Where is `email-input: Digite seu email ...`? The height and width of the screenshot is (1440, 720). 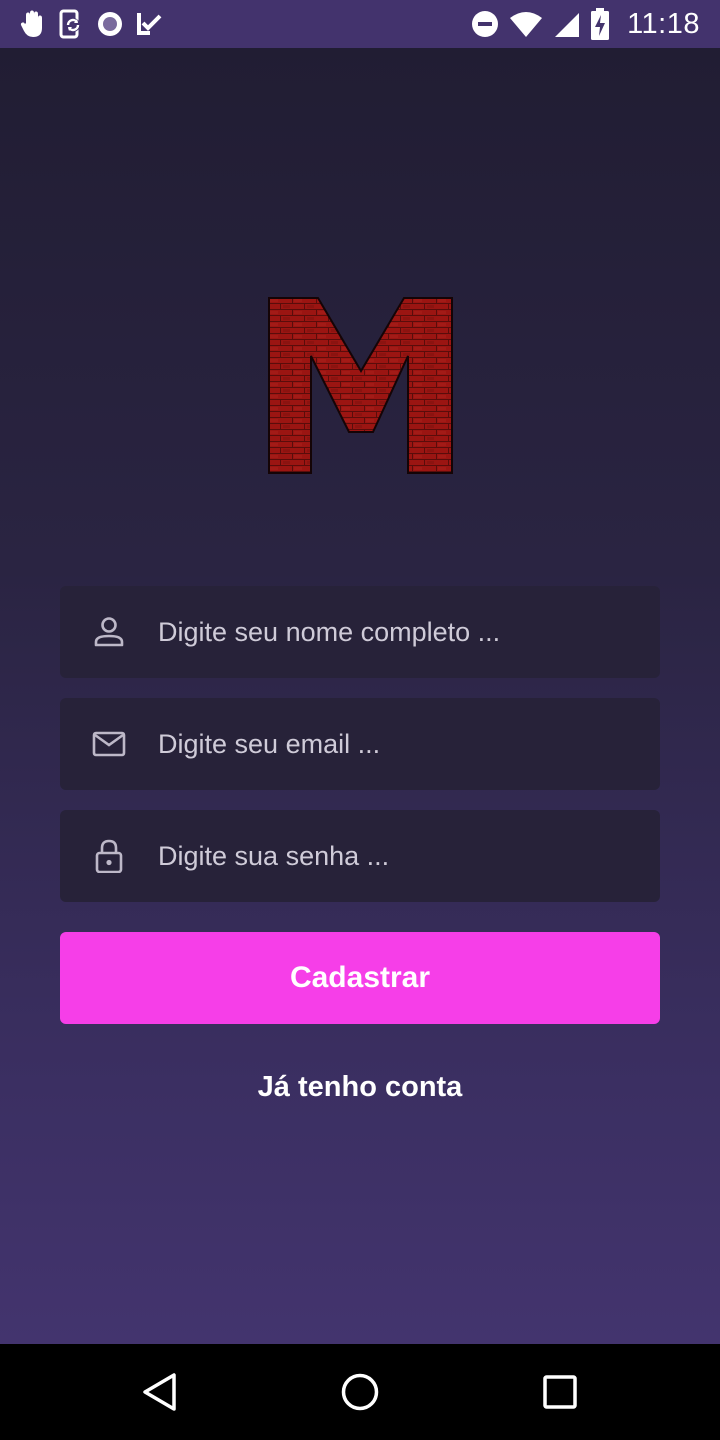
email-input: Digite seu email ... is located at coordinates (269, 744).